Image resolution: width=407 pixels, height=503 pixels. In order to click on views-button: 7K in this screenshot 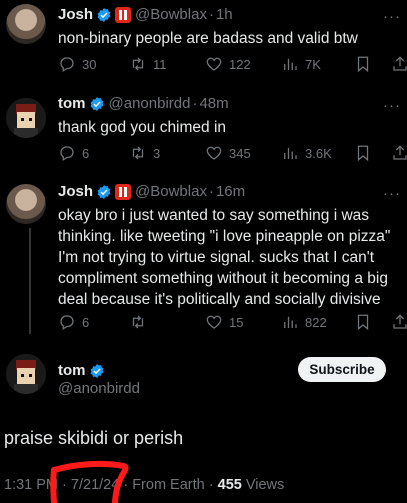, I will do `click(301, 64)`.